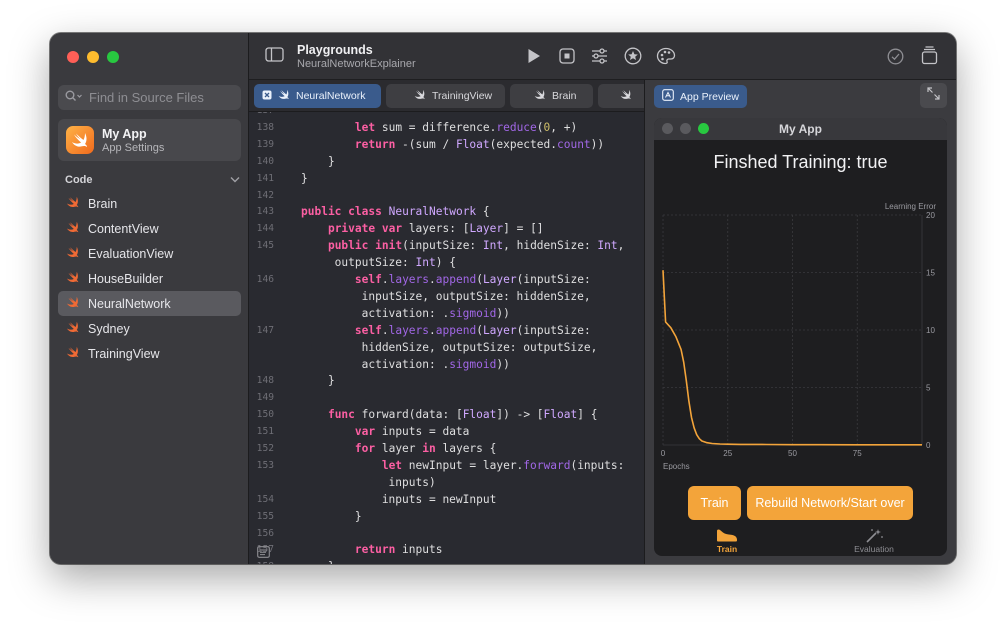  I want to click on star-badge-icon, so click(633, 56).